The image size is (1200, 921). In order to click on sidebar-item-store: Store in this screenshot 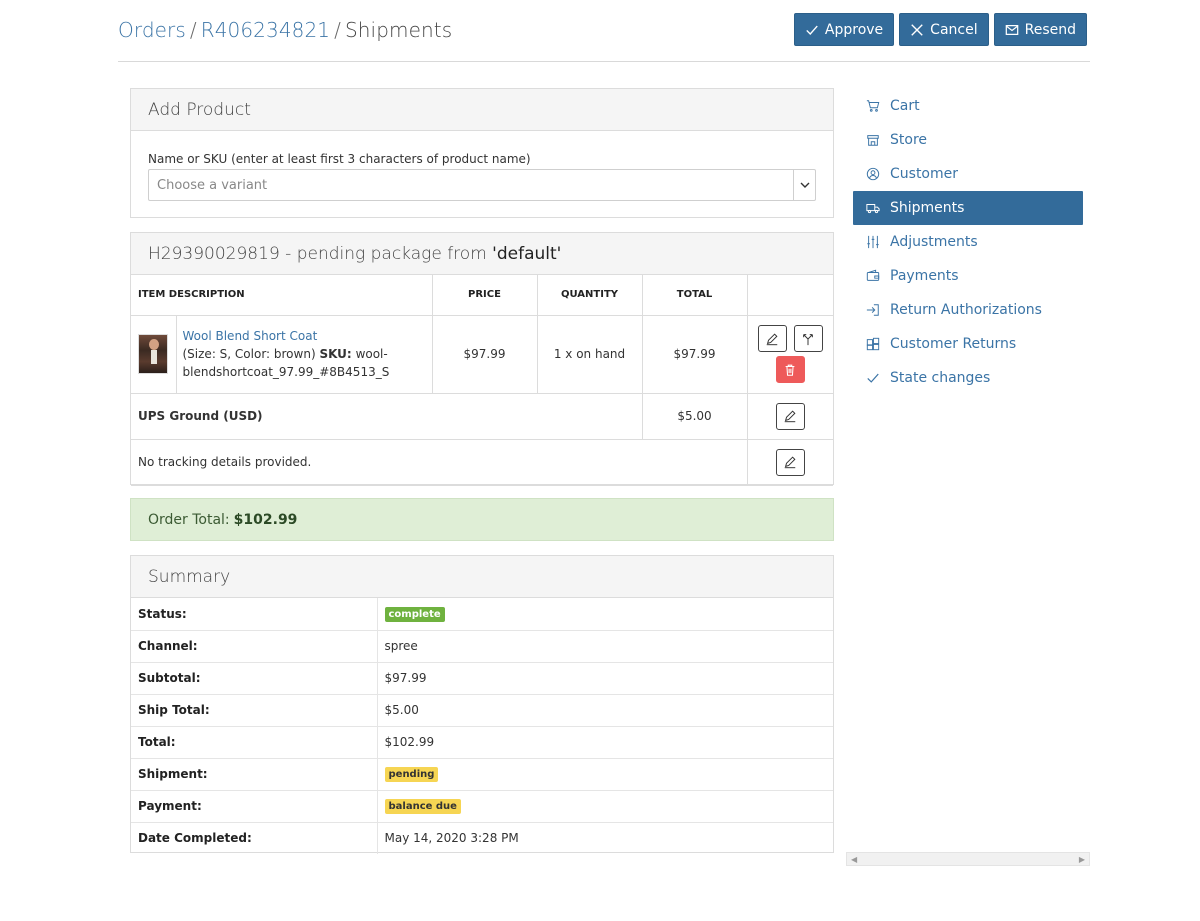, I will do `click(968, 140)`.